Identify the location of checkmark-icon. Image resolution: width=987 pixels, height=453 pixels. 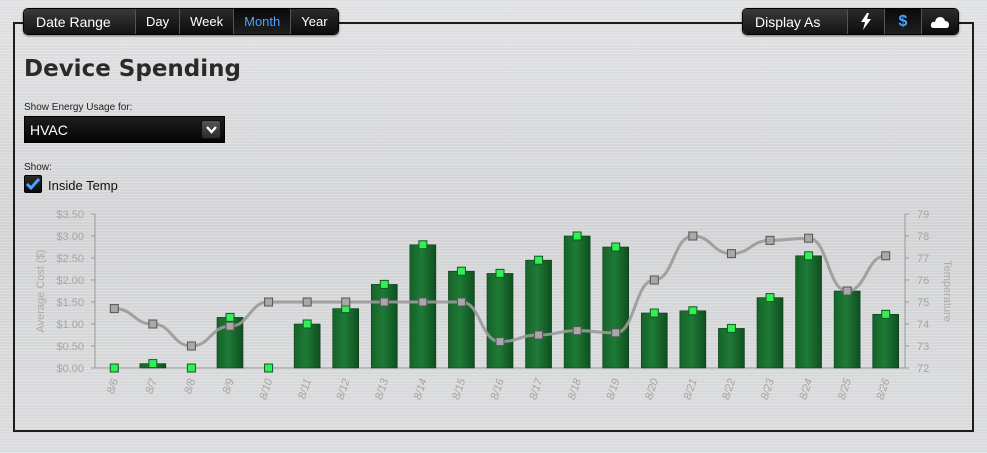
(33, 184).